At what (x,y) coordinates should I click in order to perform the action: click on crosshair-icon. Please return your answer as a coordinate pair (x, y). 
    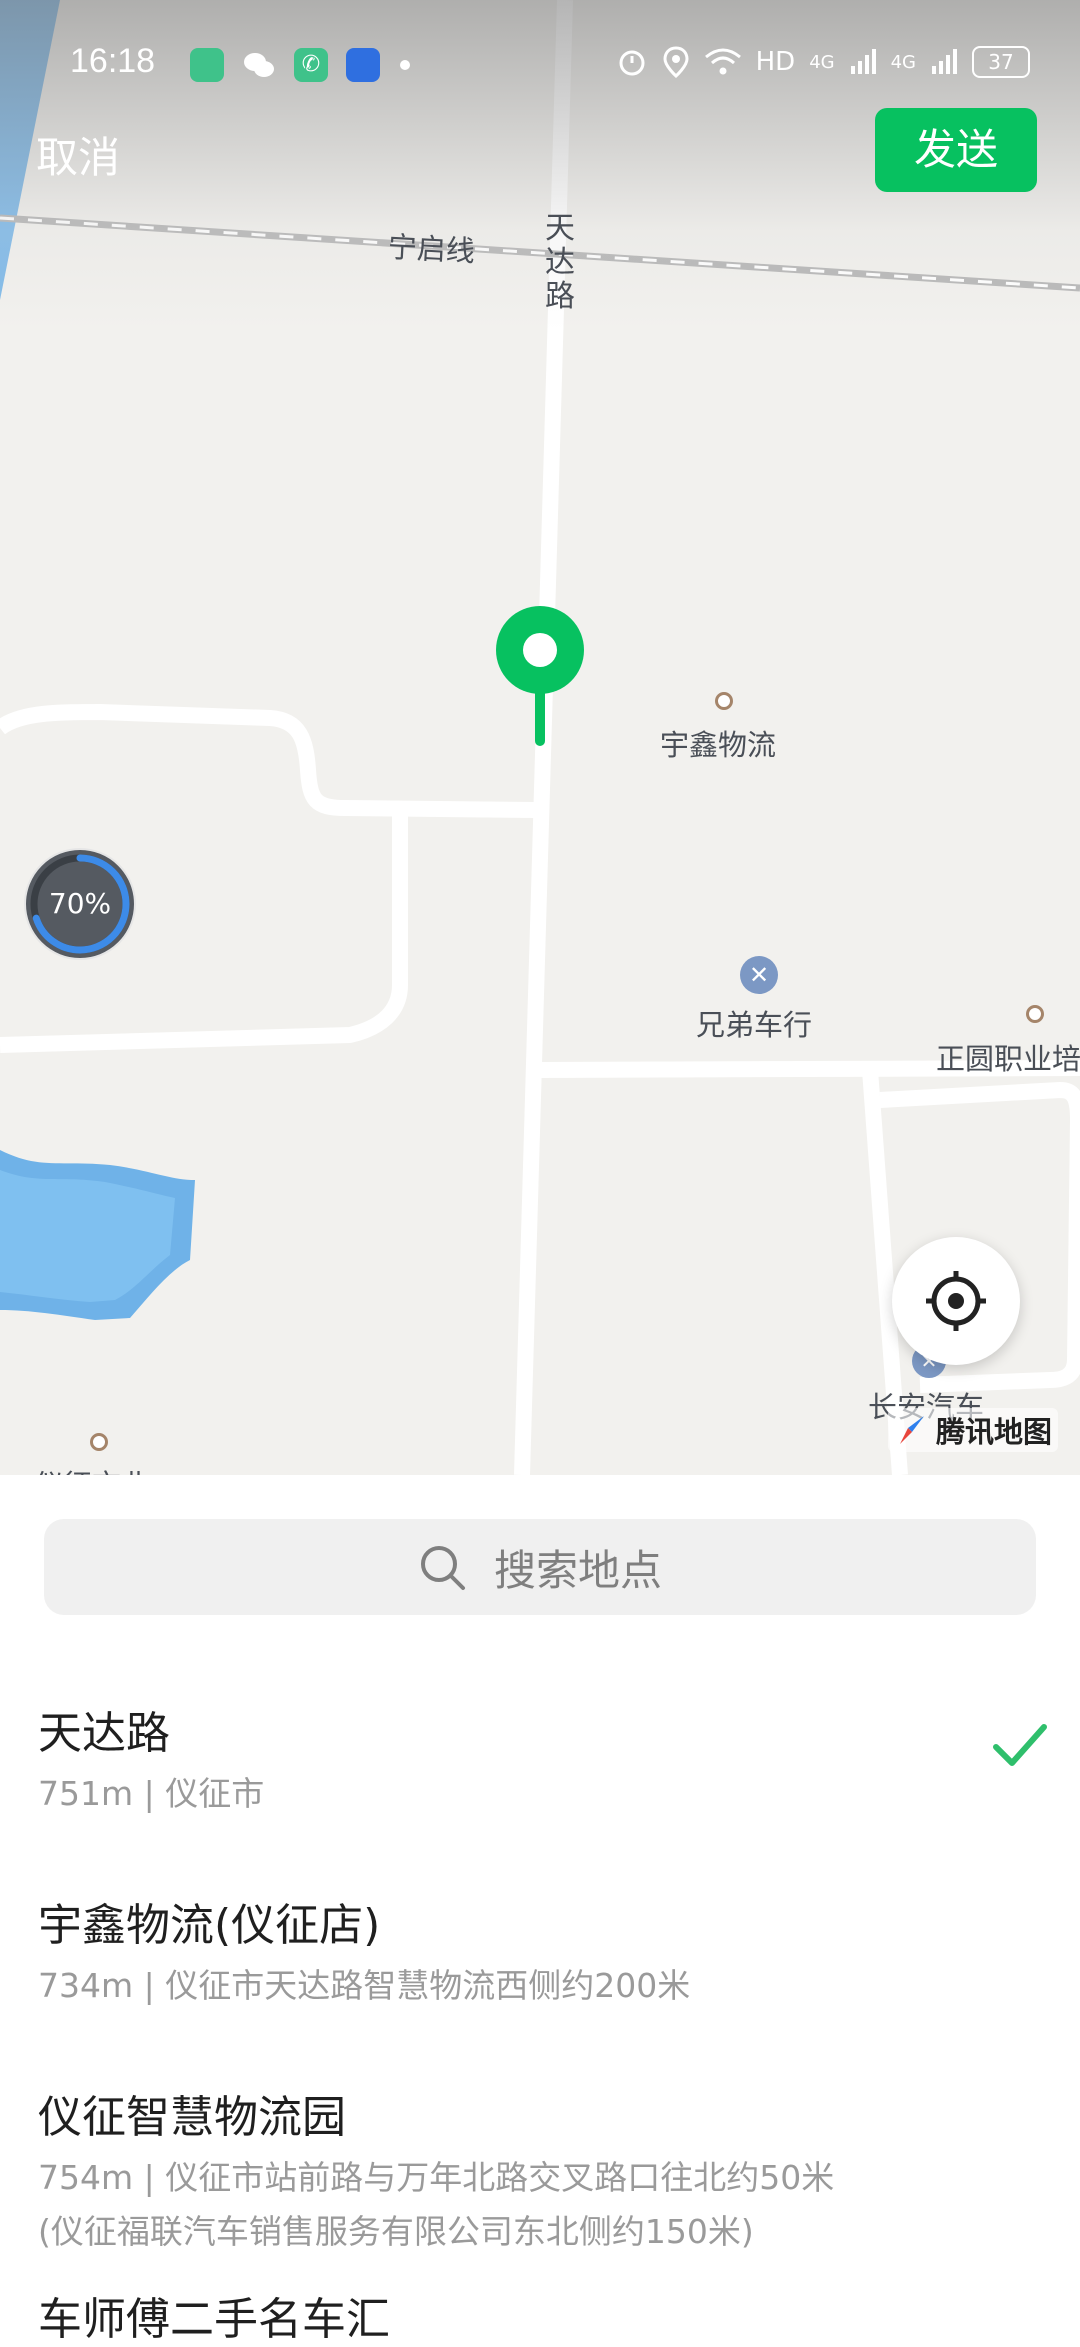
    Looking at the image, I should click on (956, 1301).